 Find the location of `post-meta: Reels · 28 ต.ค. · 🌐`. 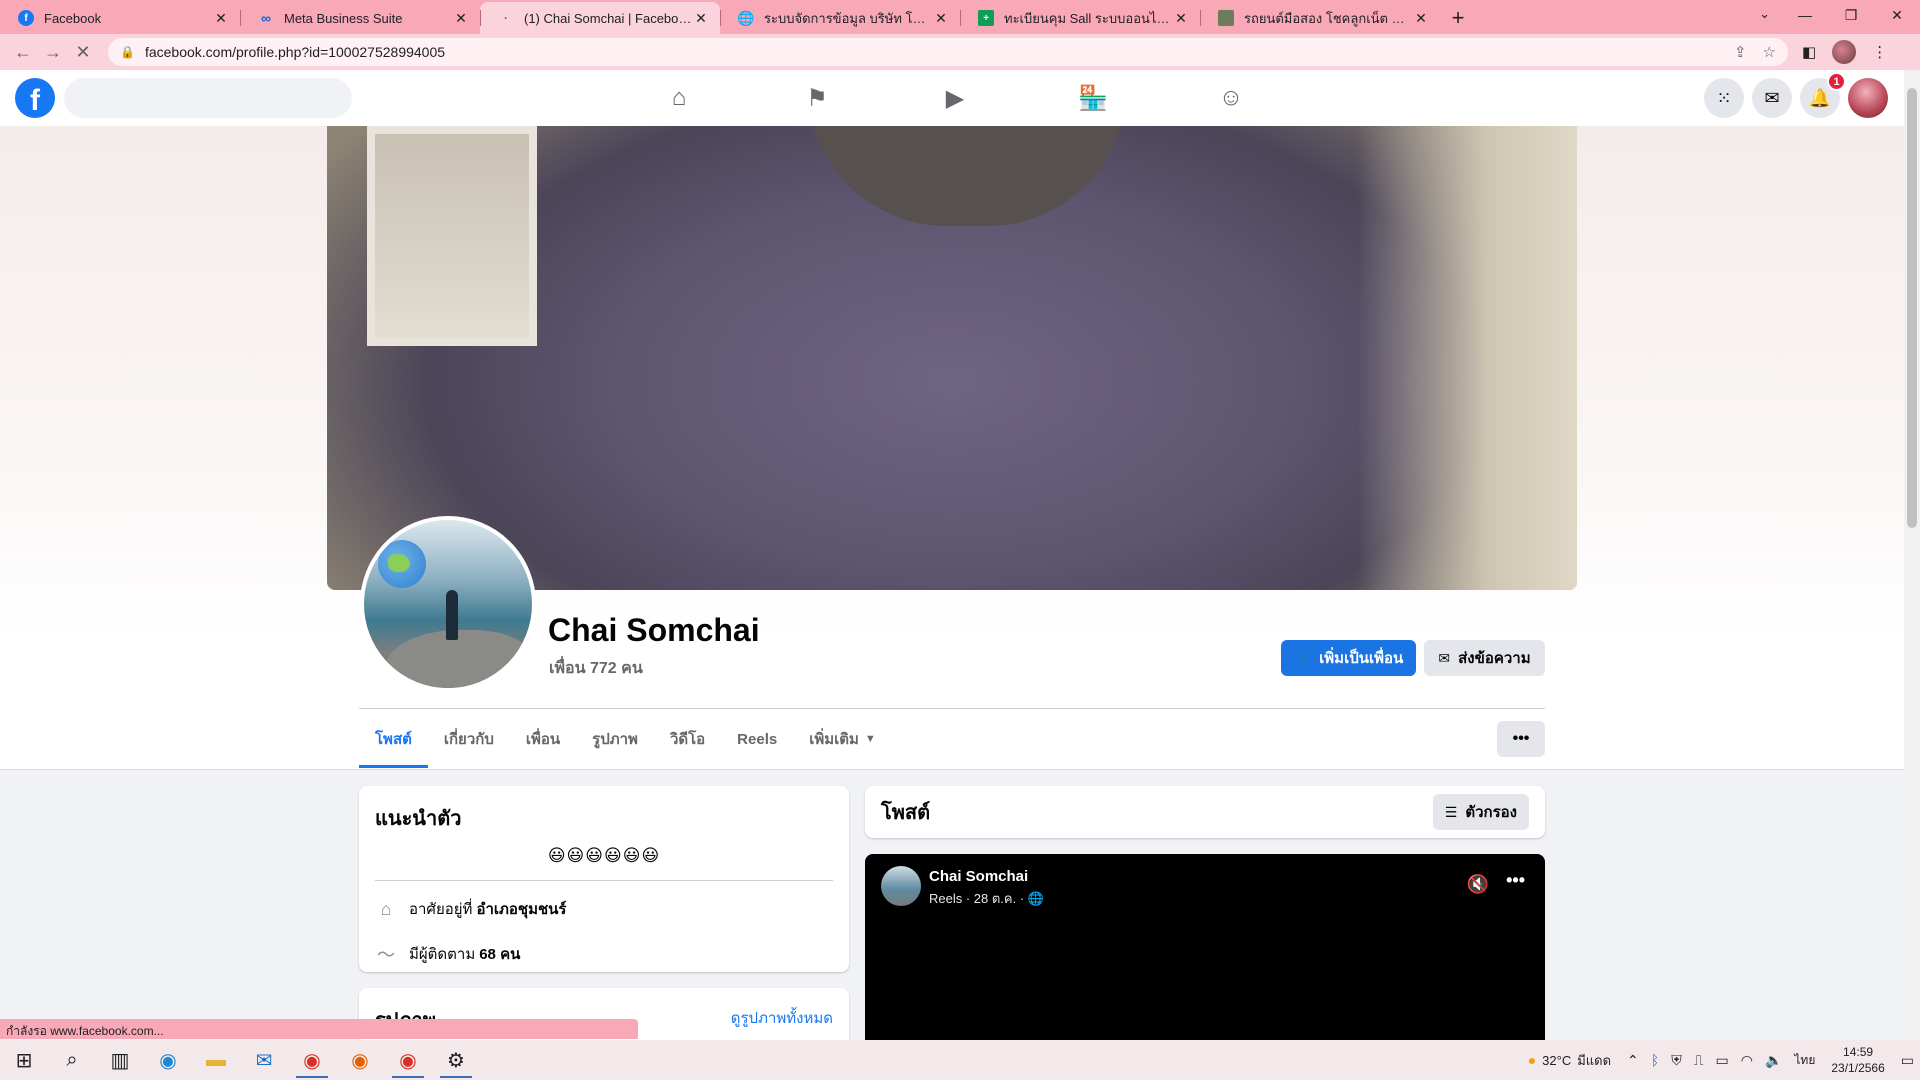

post-meta: Reels · 28 ต.ค. · 🌐 is located at coordinates (986, 898).